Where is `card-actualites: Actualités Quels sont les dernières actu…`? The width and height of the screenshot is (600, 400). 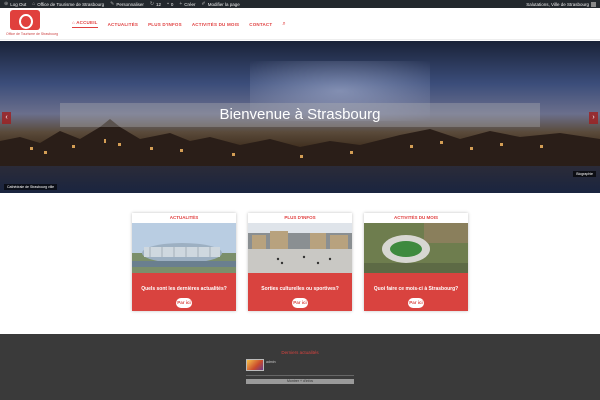 card-actualites: Actualités Quels sont les dernières actu… is located at coordinates (184, 262).